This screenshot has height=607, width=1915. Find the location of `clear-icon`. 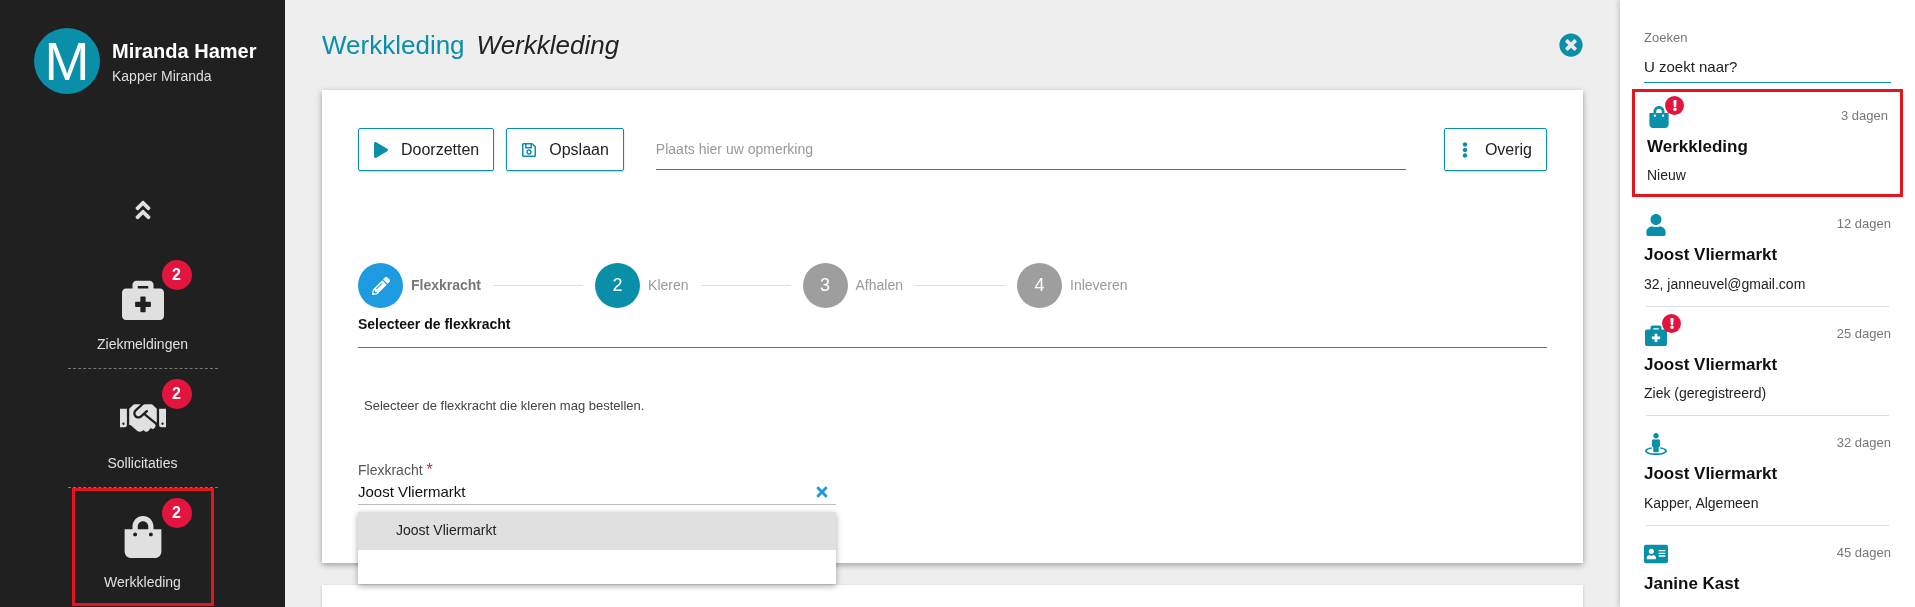

clear-icon is located at coordinates (822, 492).